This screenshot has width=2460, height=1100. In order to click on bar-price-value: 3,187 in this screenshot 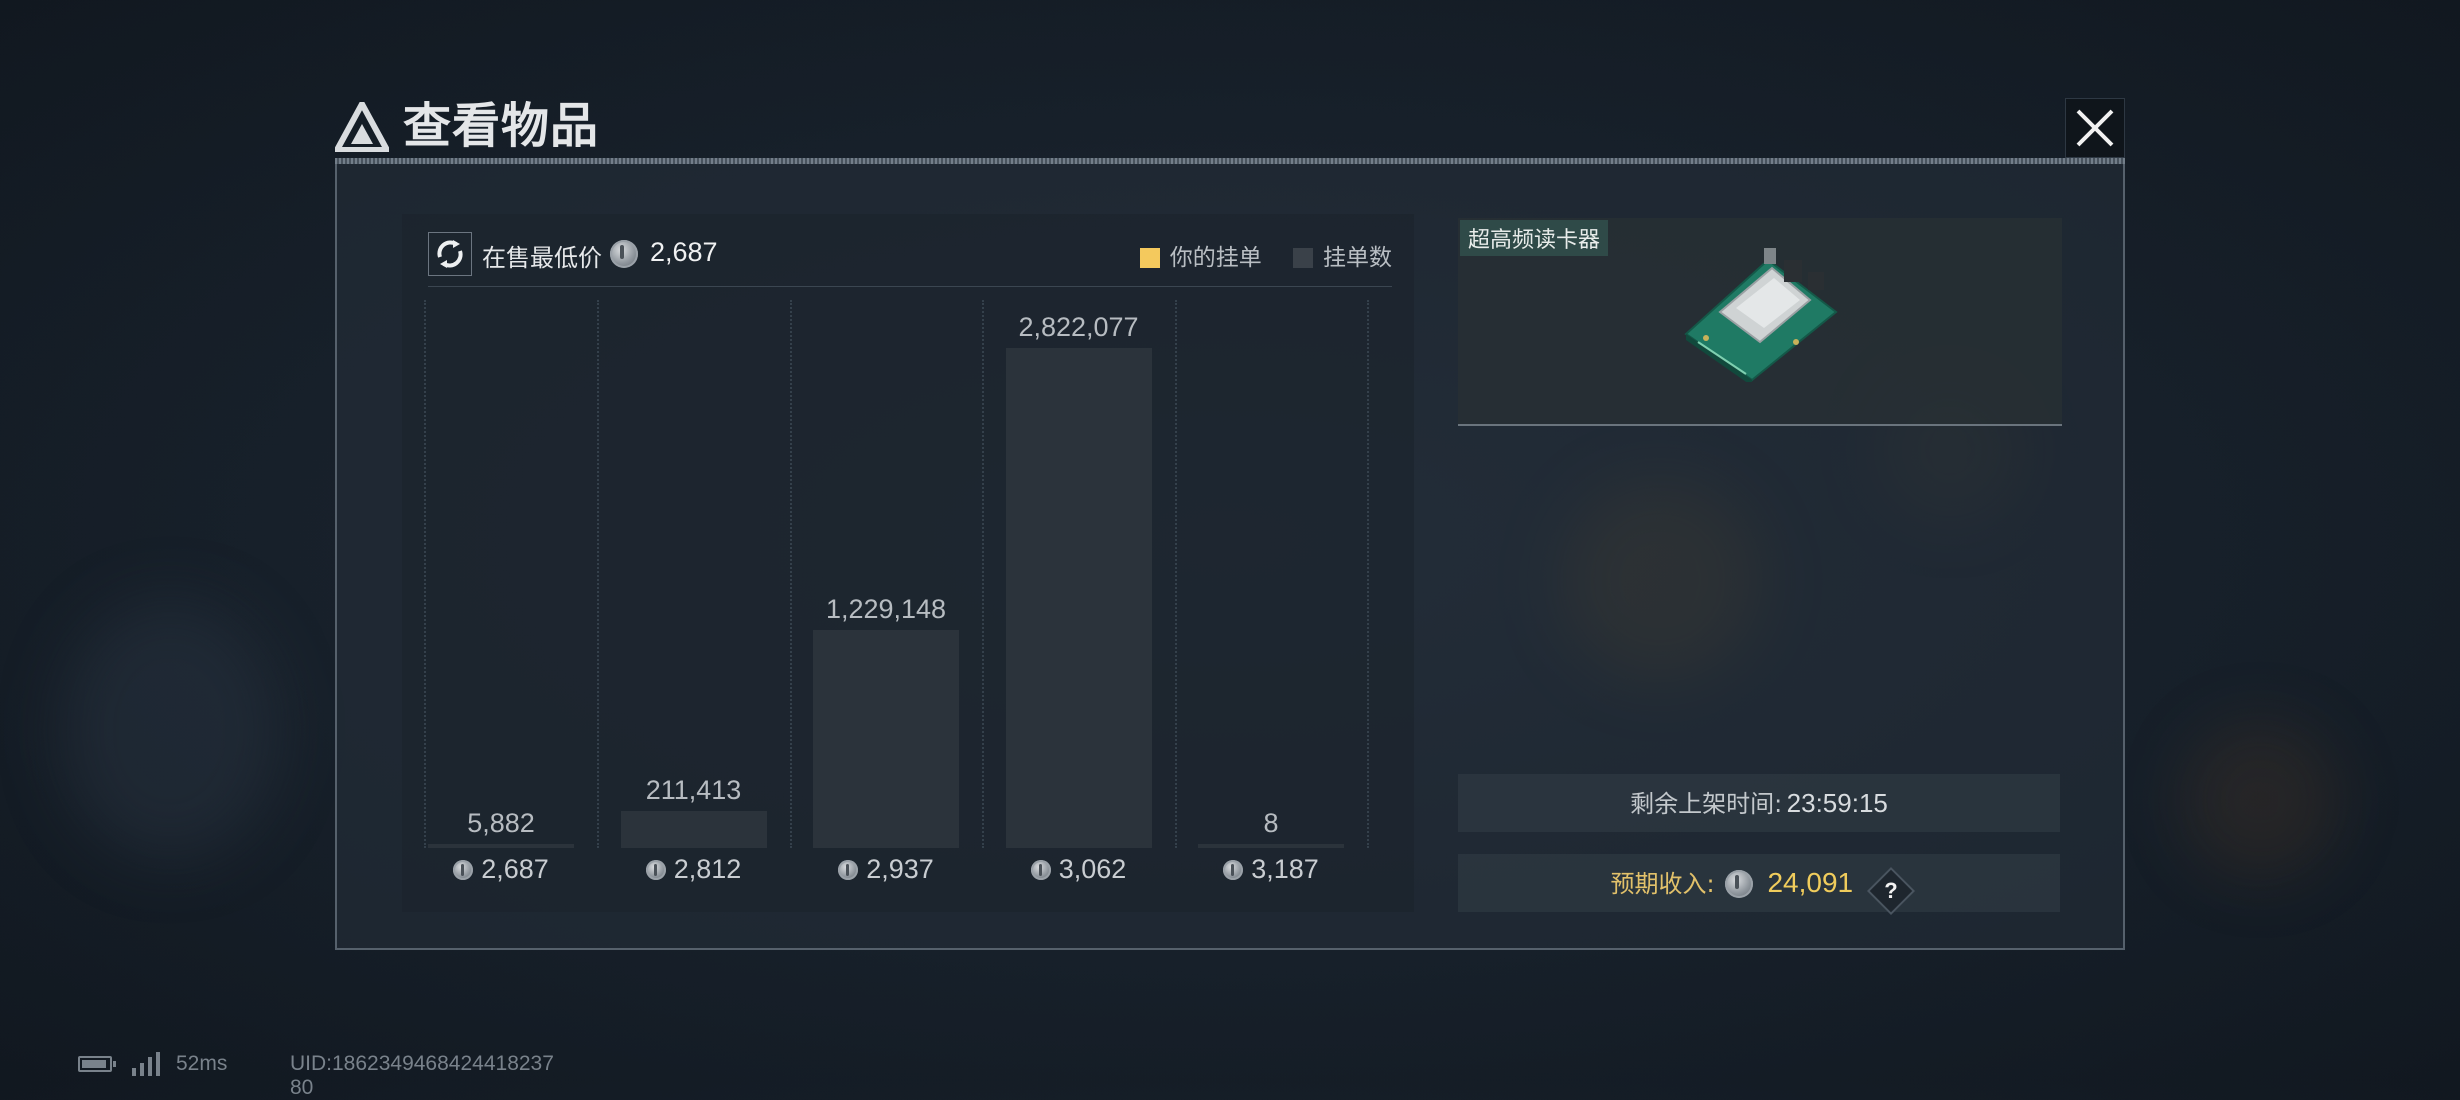, I will do `click(1285, 869)`.